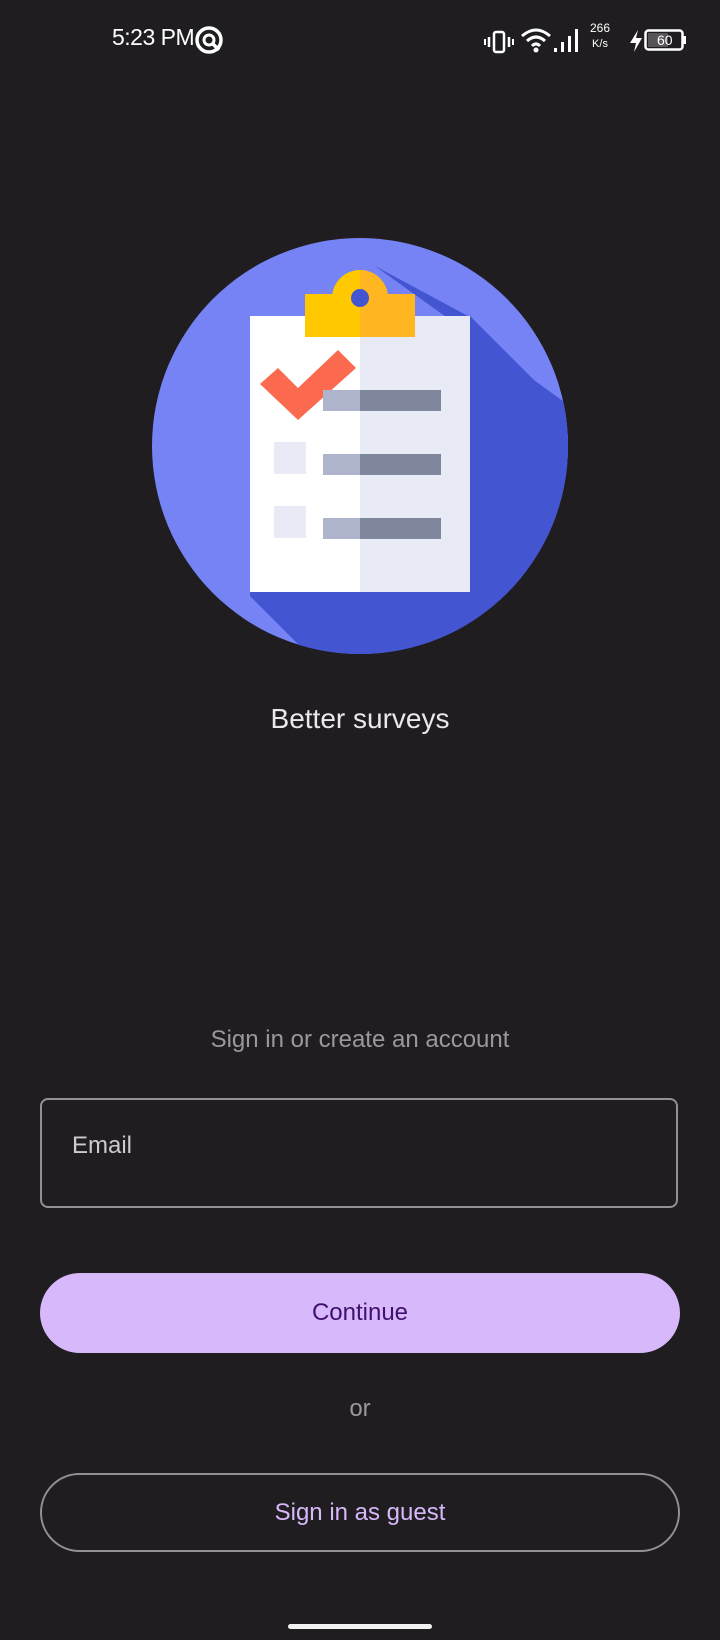 Image resolution: width=720 pixels, height=1640 pixels. What do you see at coordinates (360, 1313) in the screenshot?
I see `continue-button: Continue` at bounding box center [360, 1313].